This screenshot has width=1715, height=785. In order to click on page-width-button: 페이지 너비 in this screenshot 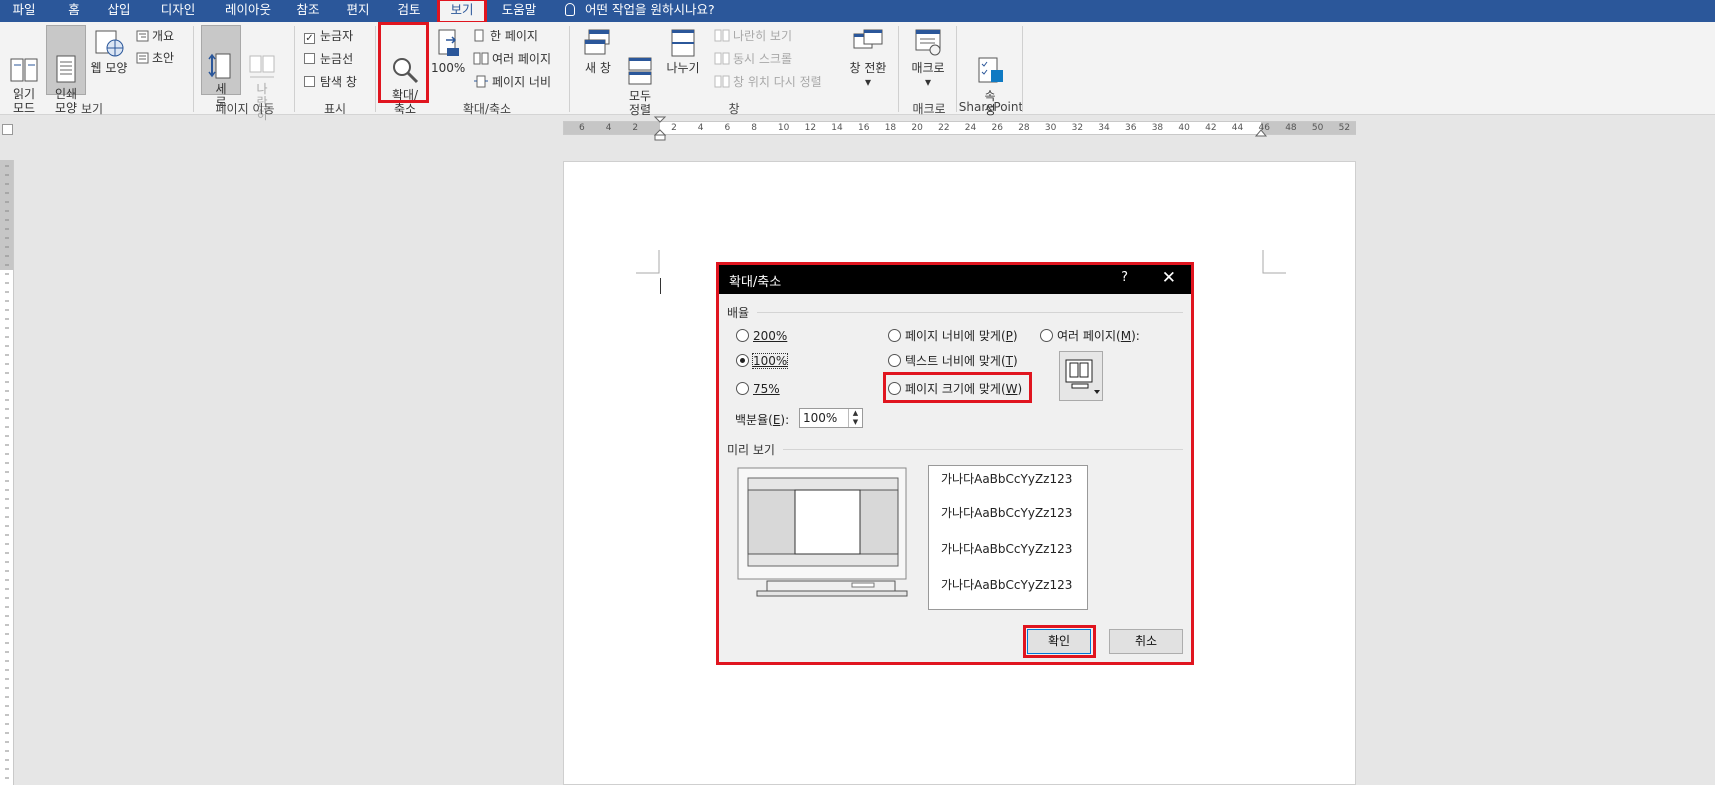, I will do `click(512, 82)`.